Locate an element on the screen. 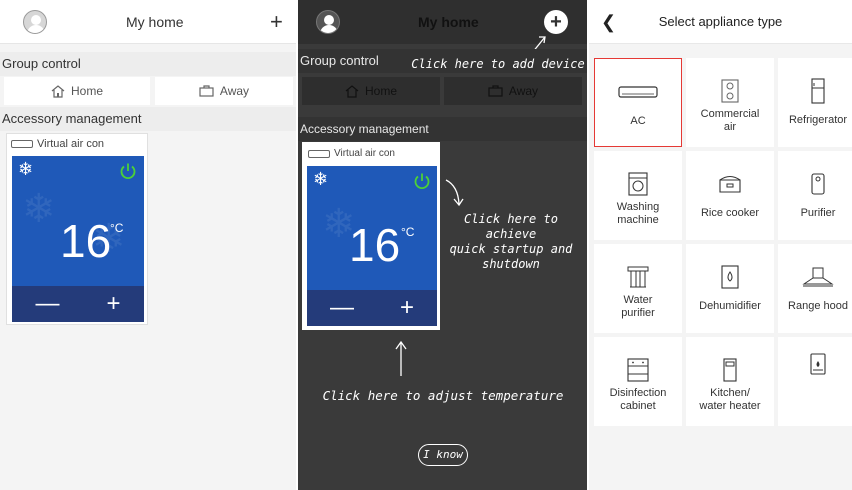 Image resolution: width=852 pixels, height=490 pixels. ac-display: ❄ ❄ ❄ 16 °C is located at coordinates (78, 221).